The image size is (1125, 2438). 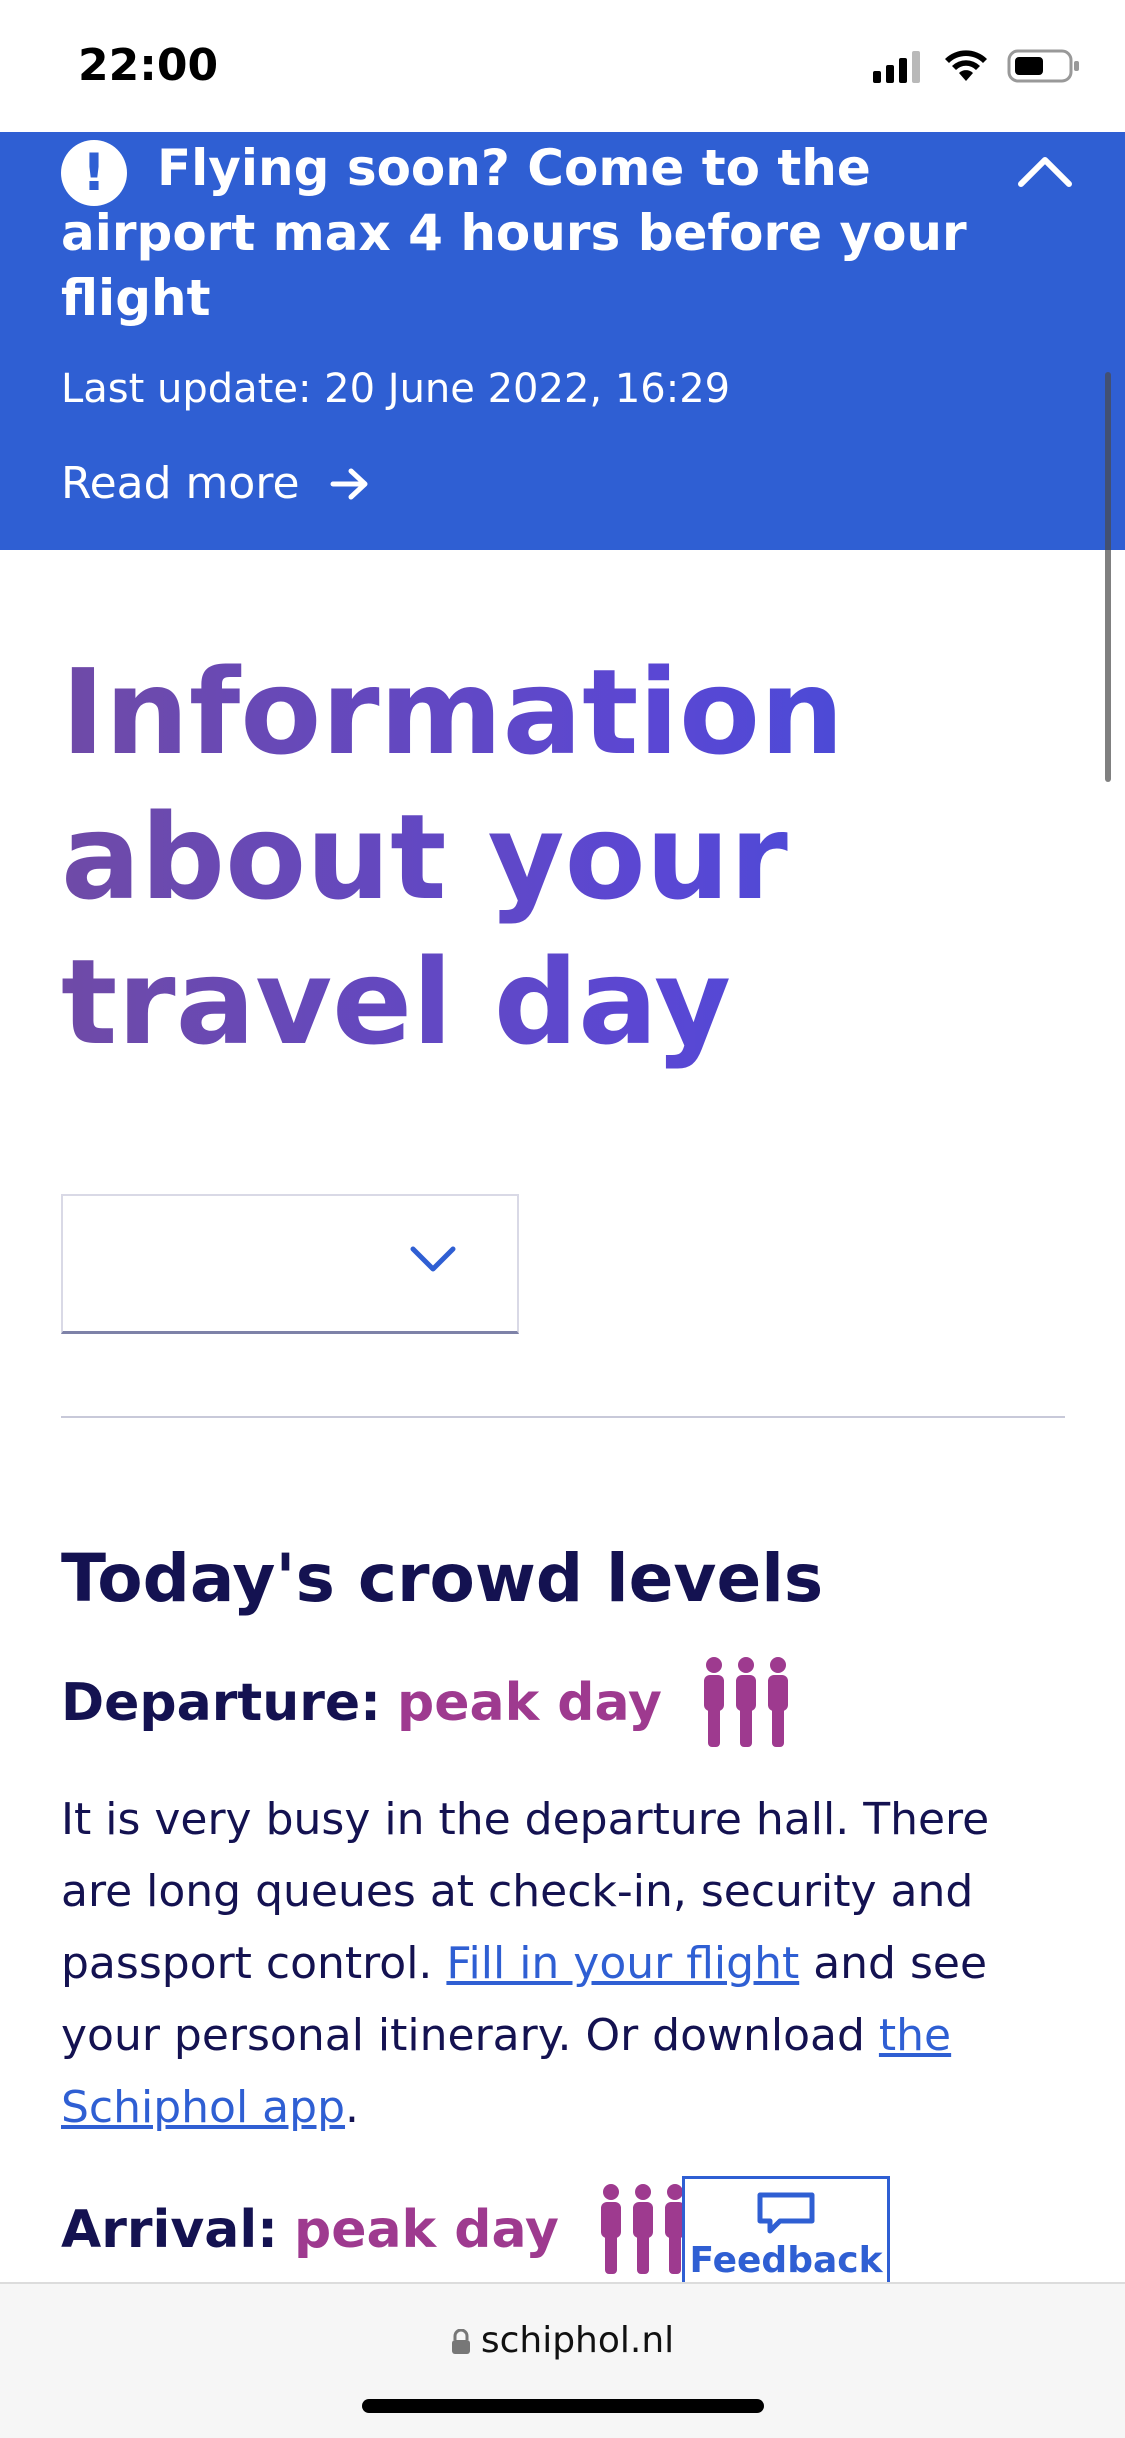 I want to click on feedback-label: Feedback, so click(x=786, y=2260).